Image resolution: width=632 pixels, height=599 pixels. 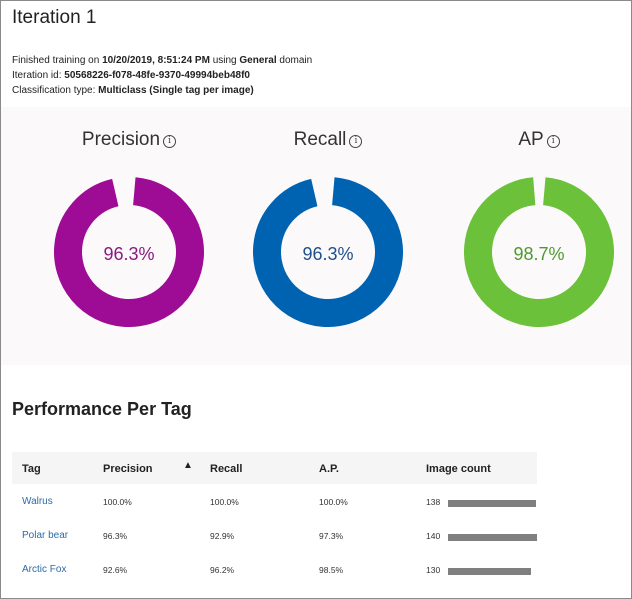 I want to click on metric-title: Recall i, so click(x=328, y=140).